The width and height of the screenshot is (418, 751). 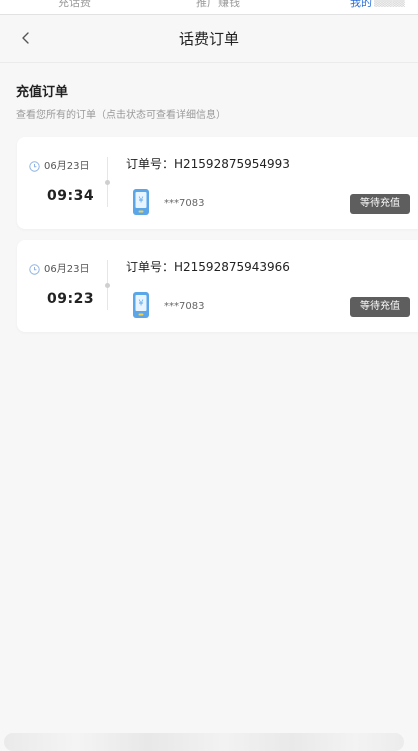 I want to click on top-tab-bar: 充话费 推广赚钱 我的 ▒▒▒▒▒, so click(x=209, y=7).